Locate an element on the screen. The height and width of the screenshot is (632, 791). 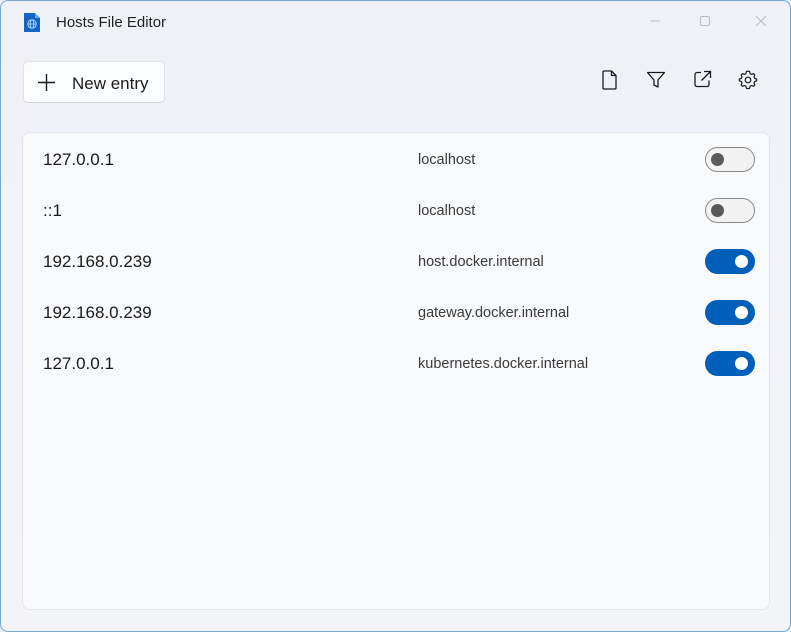
title-bar: Hosts File Editor is located at coordinates (395, 22).